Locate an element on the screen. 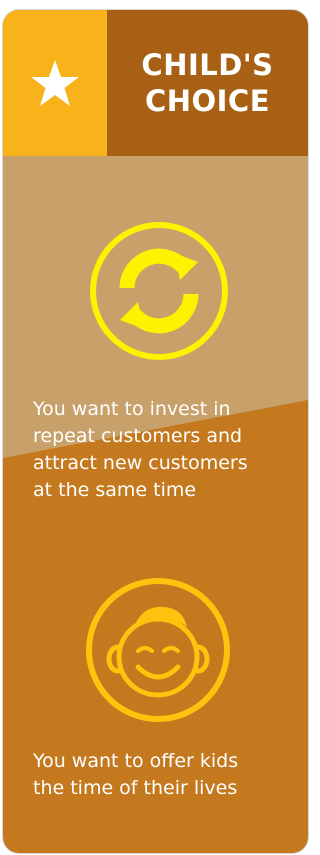  card-title: CHILD'S CHOICE is located at coordinates (207, 83).